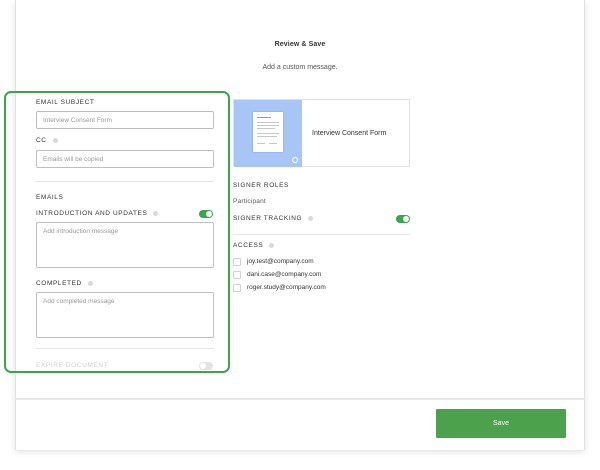 This screenshot has height=470, width=600. Describe the element at coordinates (300, 44) in the screenshot. I see `page-title: Review & Save` at that location.